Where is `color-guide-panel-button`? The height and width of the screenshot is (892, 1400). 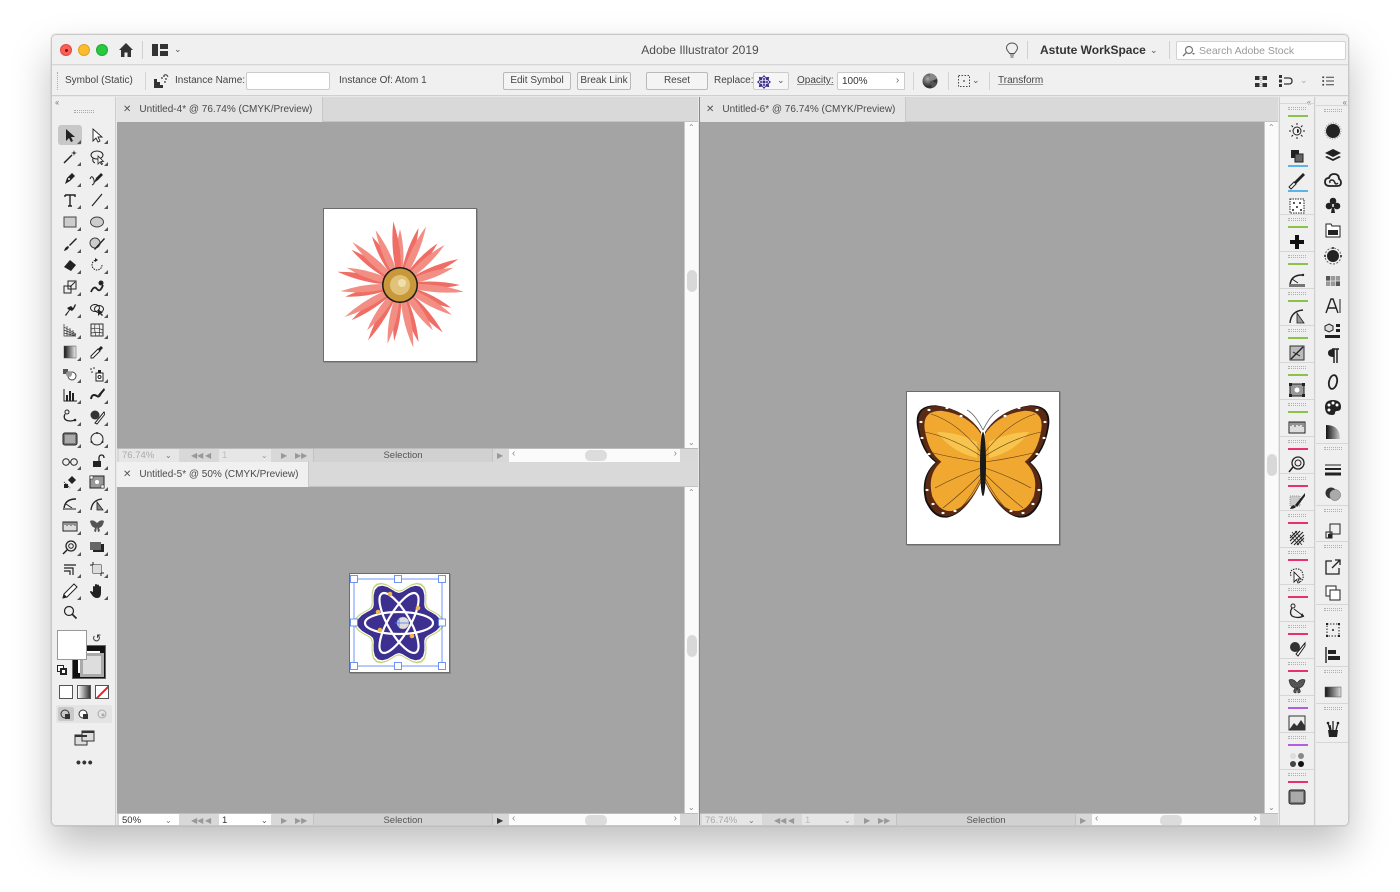
color-guide-panel-button is located at coordinates (1333, 432).